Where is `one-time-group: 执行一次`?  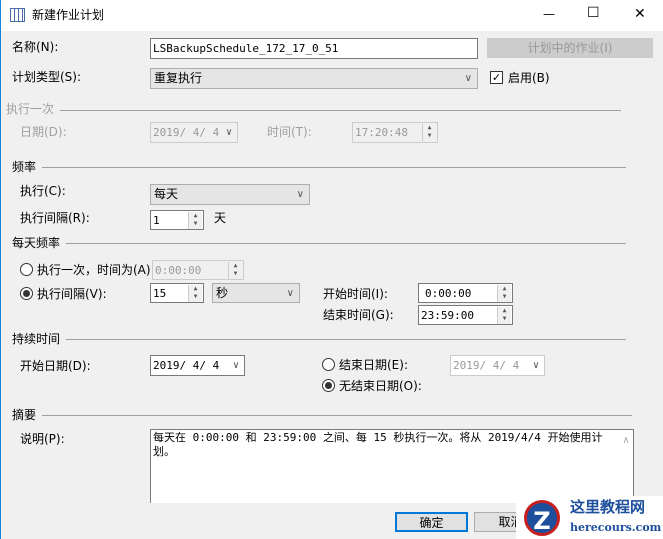 one-time-group: 执行一次 is located at coordinates (30, 109).